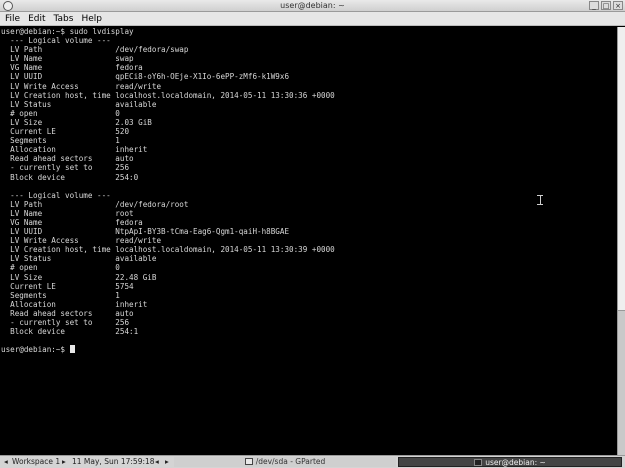 This screenshot has width=625, height=468. I want to click on terminal-line: user@debian:~$ sudo lvdisplay, so click(67, 31).